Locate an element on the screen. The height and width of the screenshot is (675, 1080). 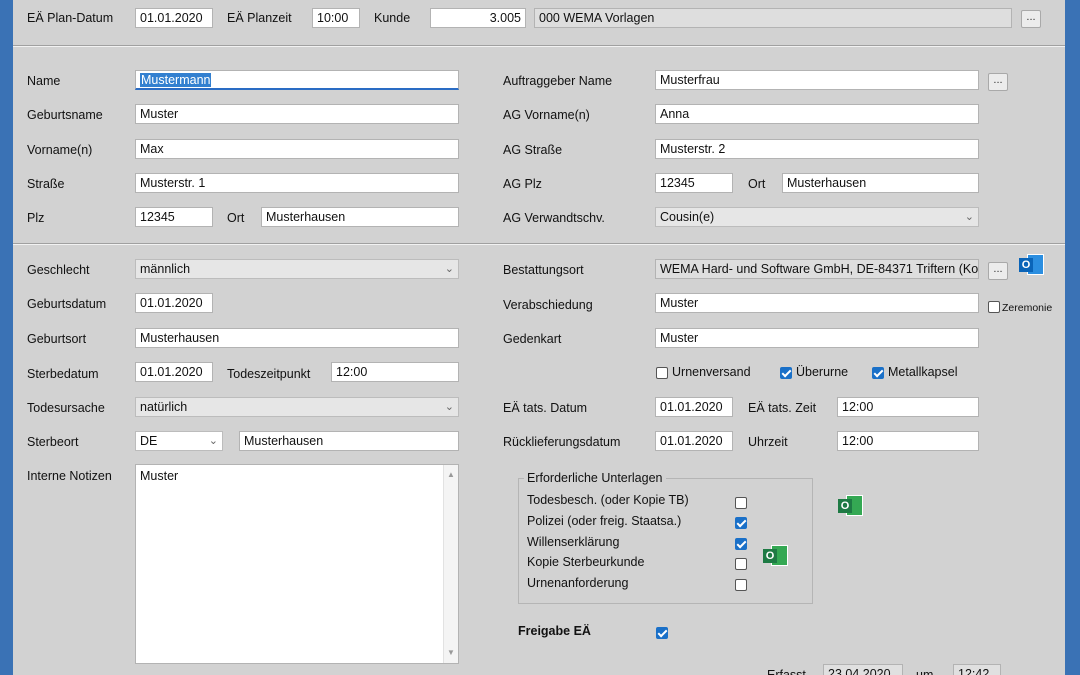
metallkapsel-label: Metallkapsel is located at coordinates (923, 372).